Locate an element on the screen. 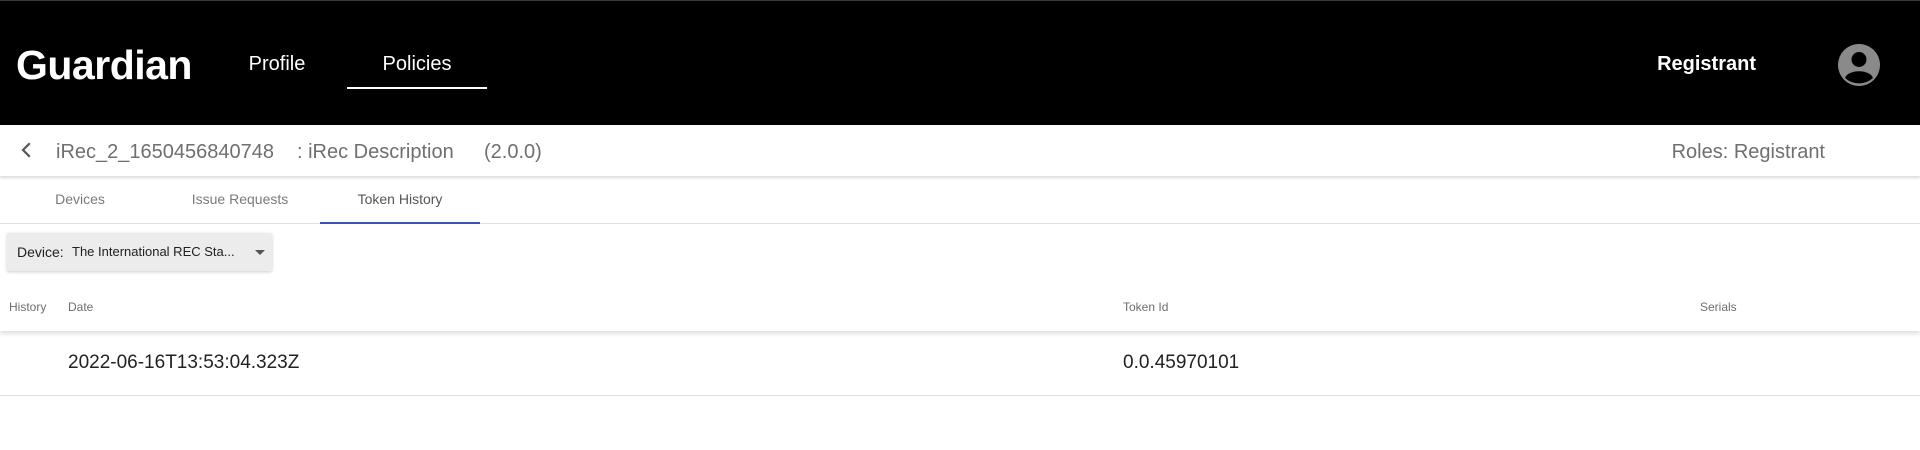  policy-tabs: Devices Issue Requests Token History is located at coordinates (960, 200).